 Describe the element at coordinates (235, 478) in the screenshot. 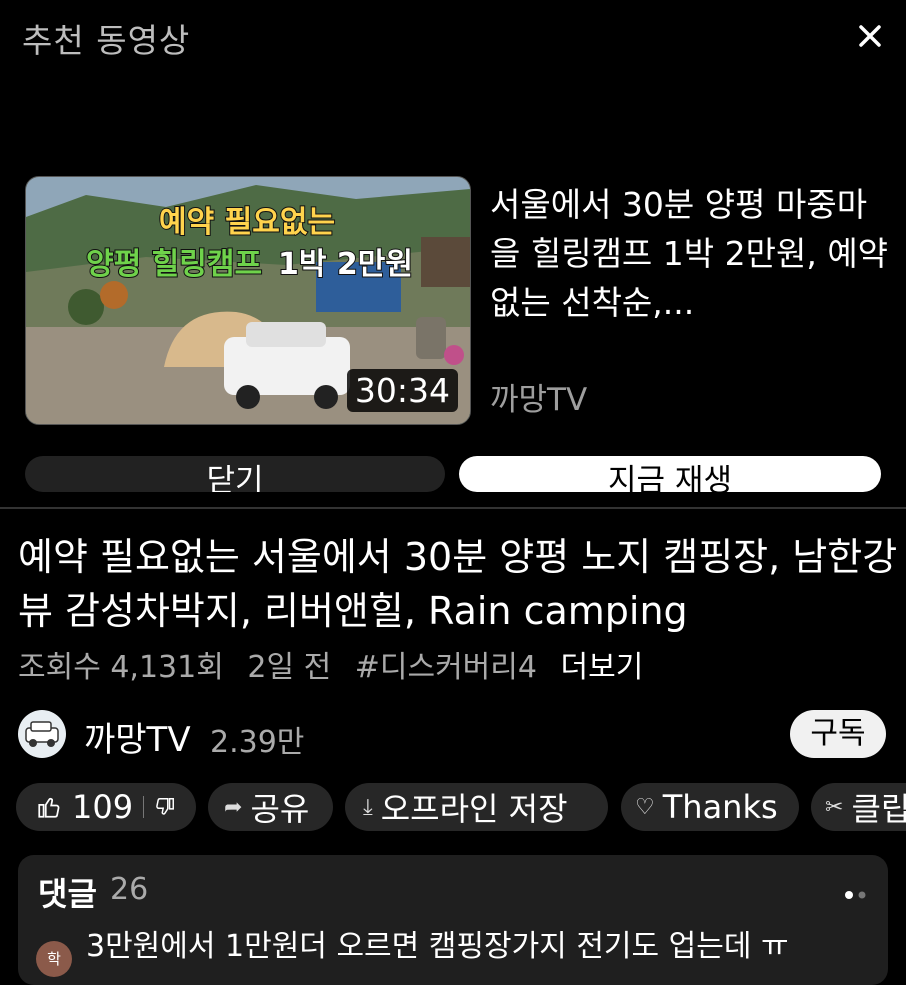

I see `close-button-label: 닫기` at that location.